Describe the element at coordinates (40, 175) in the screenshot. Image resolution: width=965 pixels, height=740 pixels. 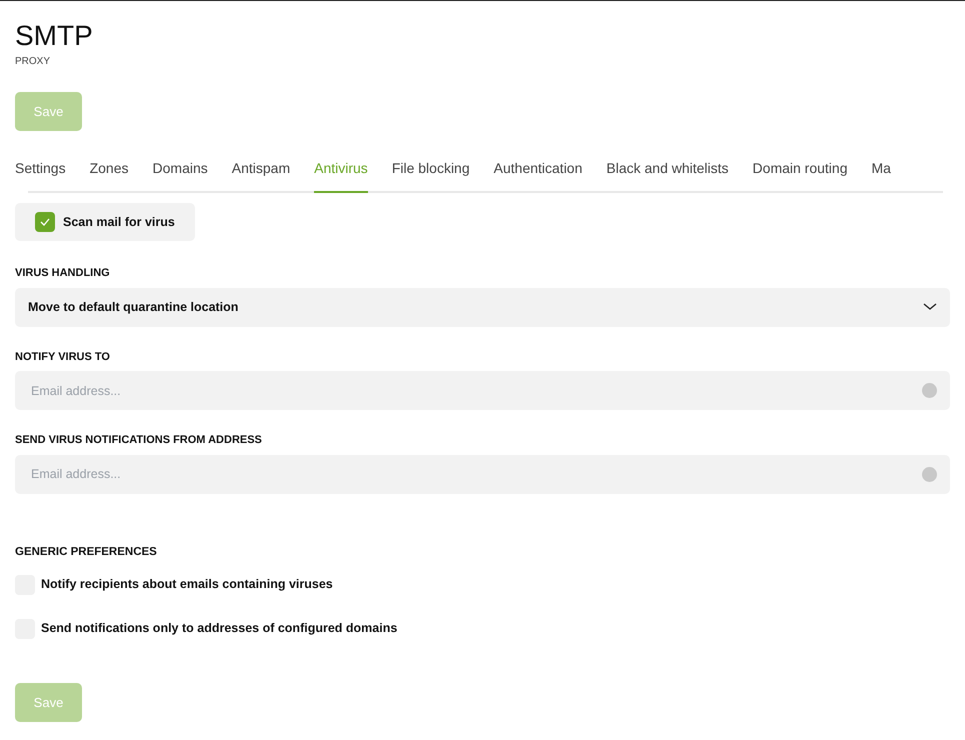
I see `tab: Settings` at that location.